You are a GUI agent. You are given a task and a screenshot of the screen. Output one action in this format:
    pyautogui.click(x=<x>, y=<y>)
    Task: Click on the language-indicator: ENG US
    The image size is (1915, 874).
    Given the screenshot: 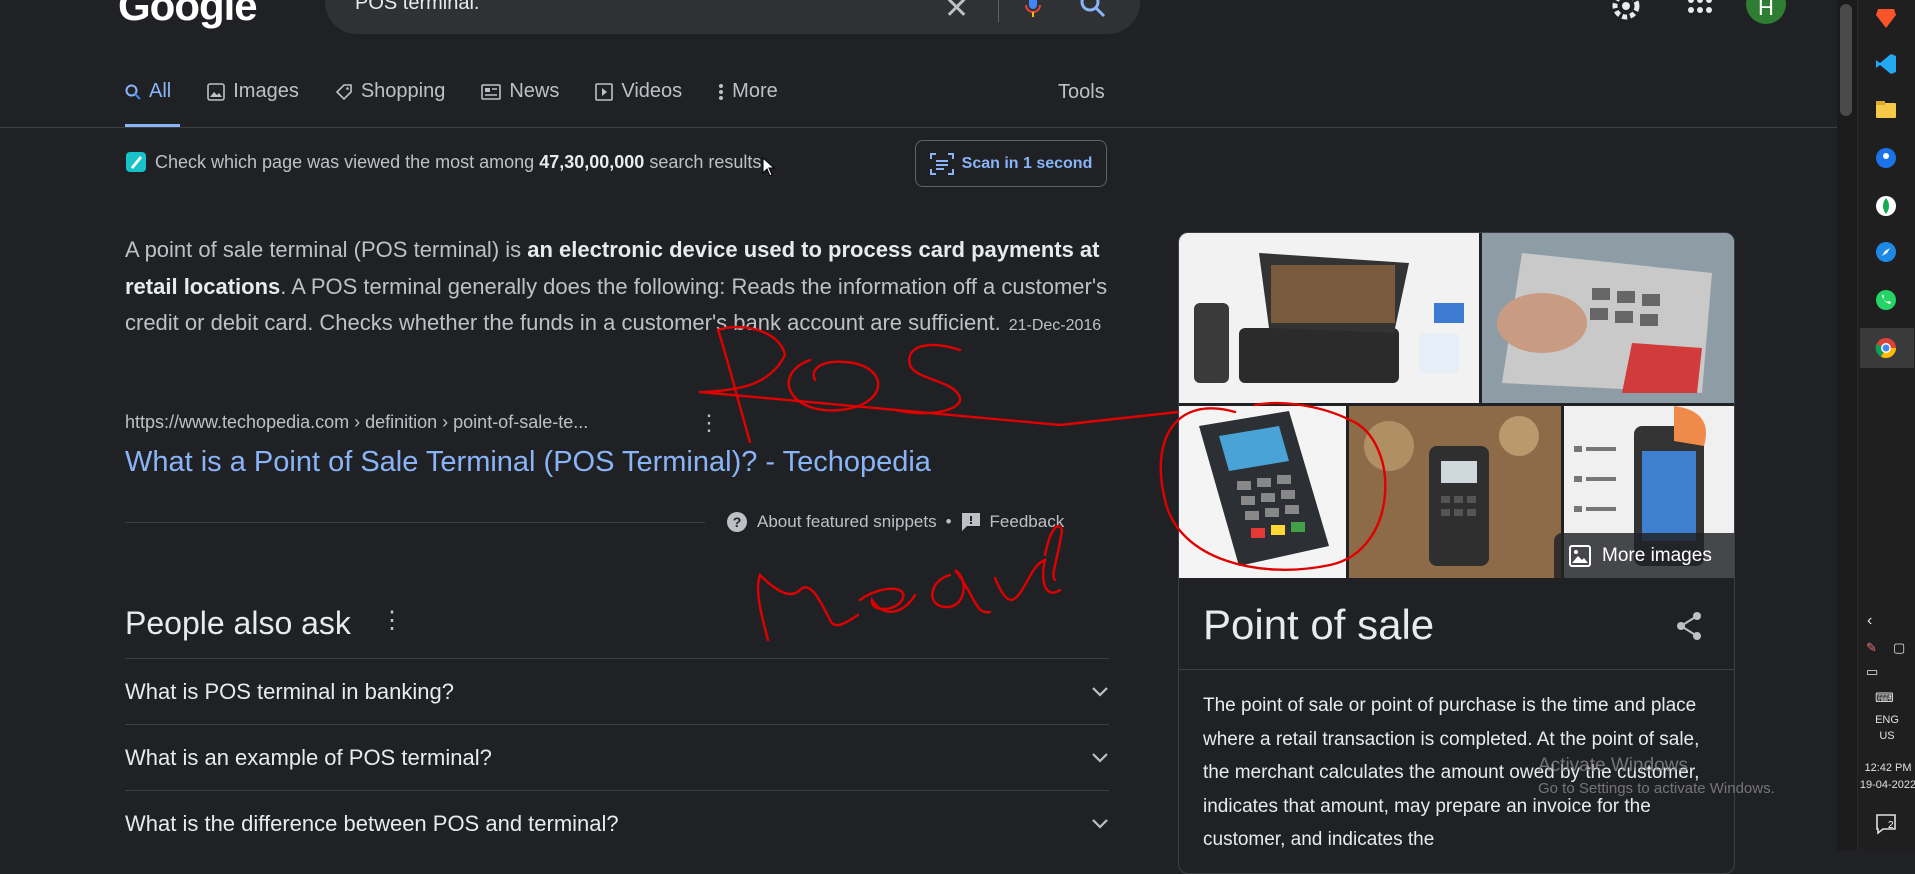 What is the action you would take?
    pyautogui.click(x=1887, y=728)
    